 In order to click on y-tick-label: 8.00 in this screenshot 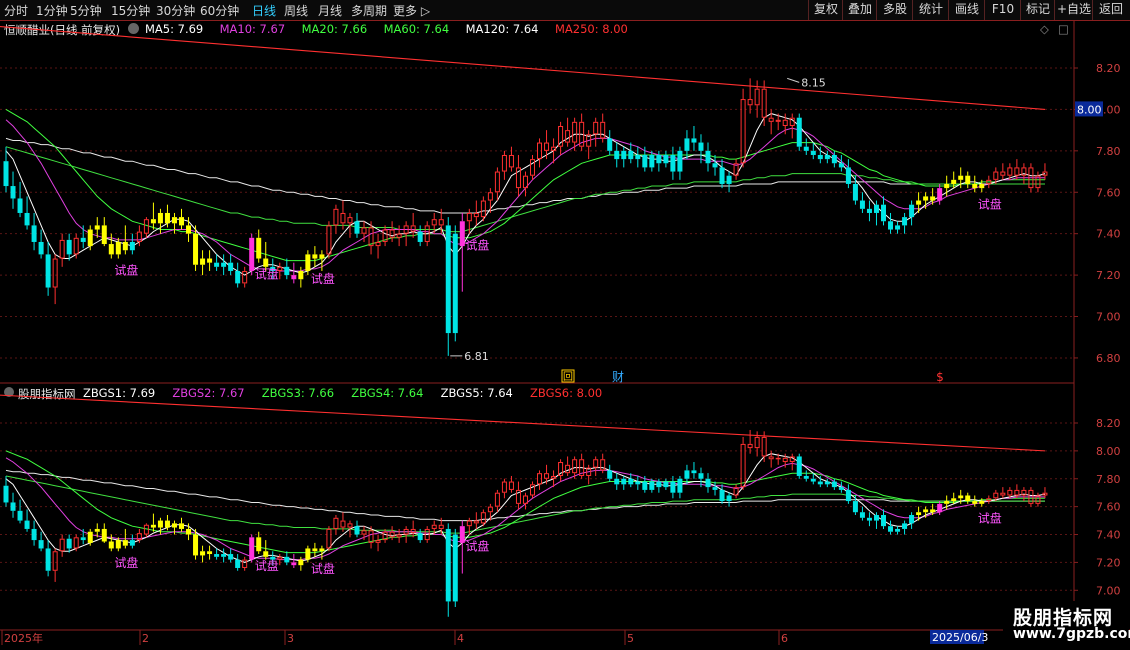, I will do `click(1108, 451)`.